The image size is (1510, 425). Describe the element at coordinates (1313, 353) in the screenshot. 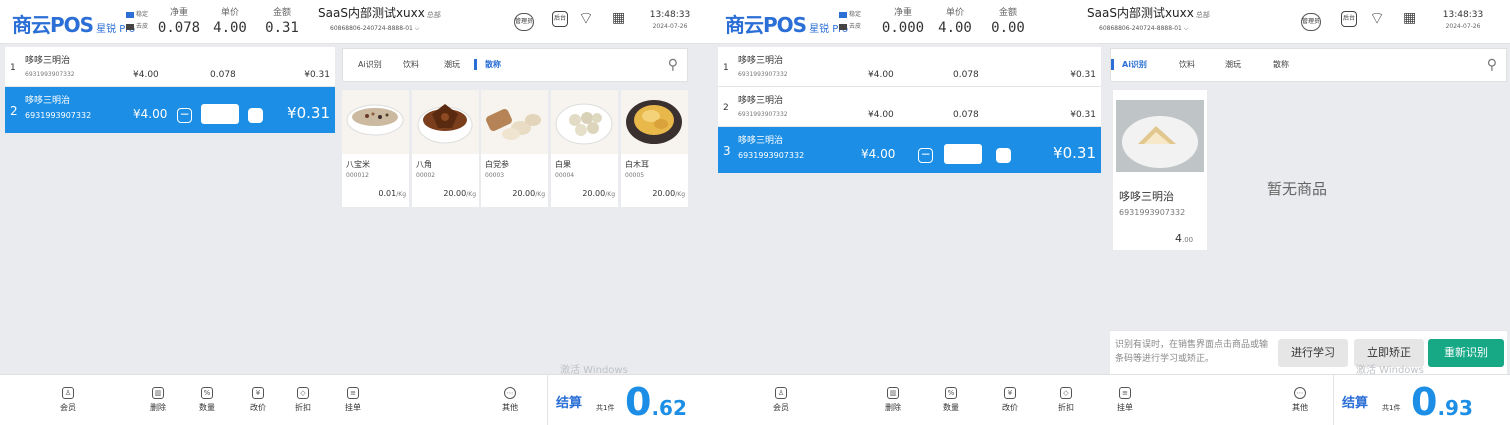

I see `learn-button: 进行学习` at that location.